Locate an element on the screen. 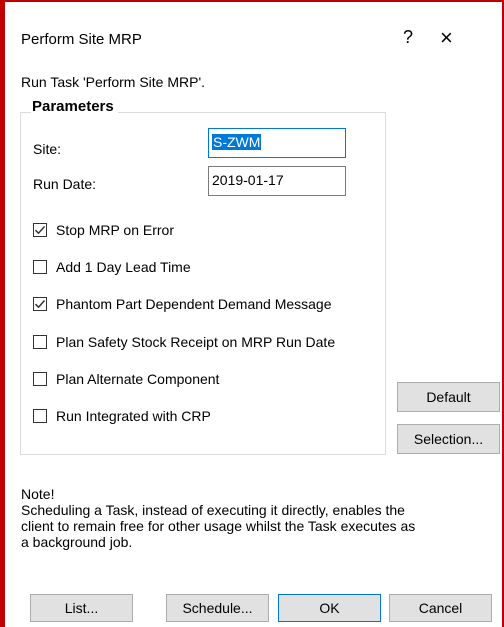 This screenshot has width=504, height=627. option-phantom-part-message: Phantom Part Dependent Demand Message is located at coordinates (203, 306).